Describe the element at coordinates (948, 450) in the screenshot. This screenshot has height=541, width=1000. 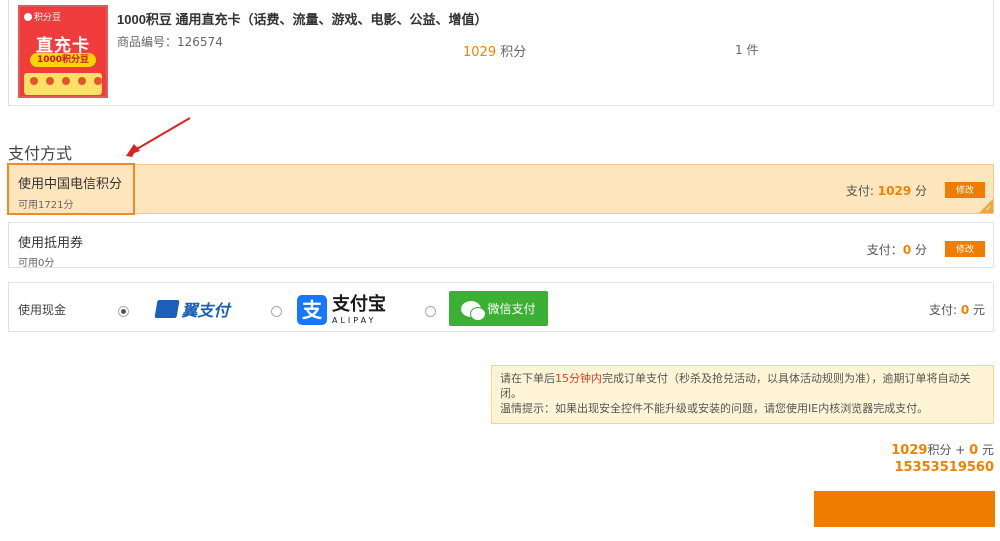
I see `total-points-unit: 积分 +` at that location.